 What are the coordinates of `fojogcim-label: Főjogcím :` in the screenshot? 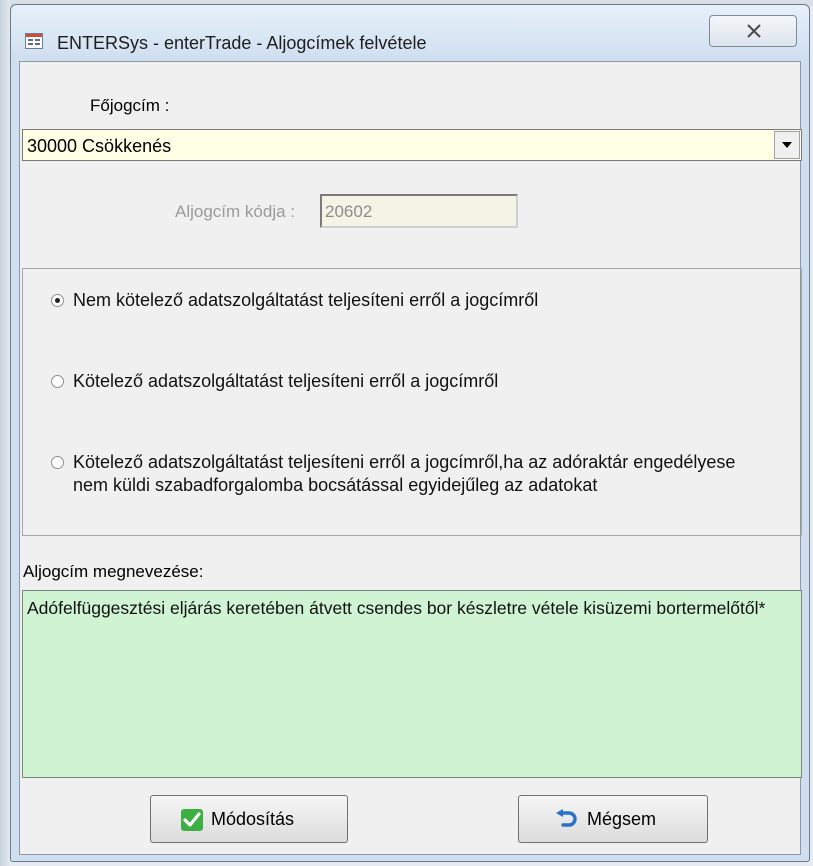 It's located at (130, 105).